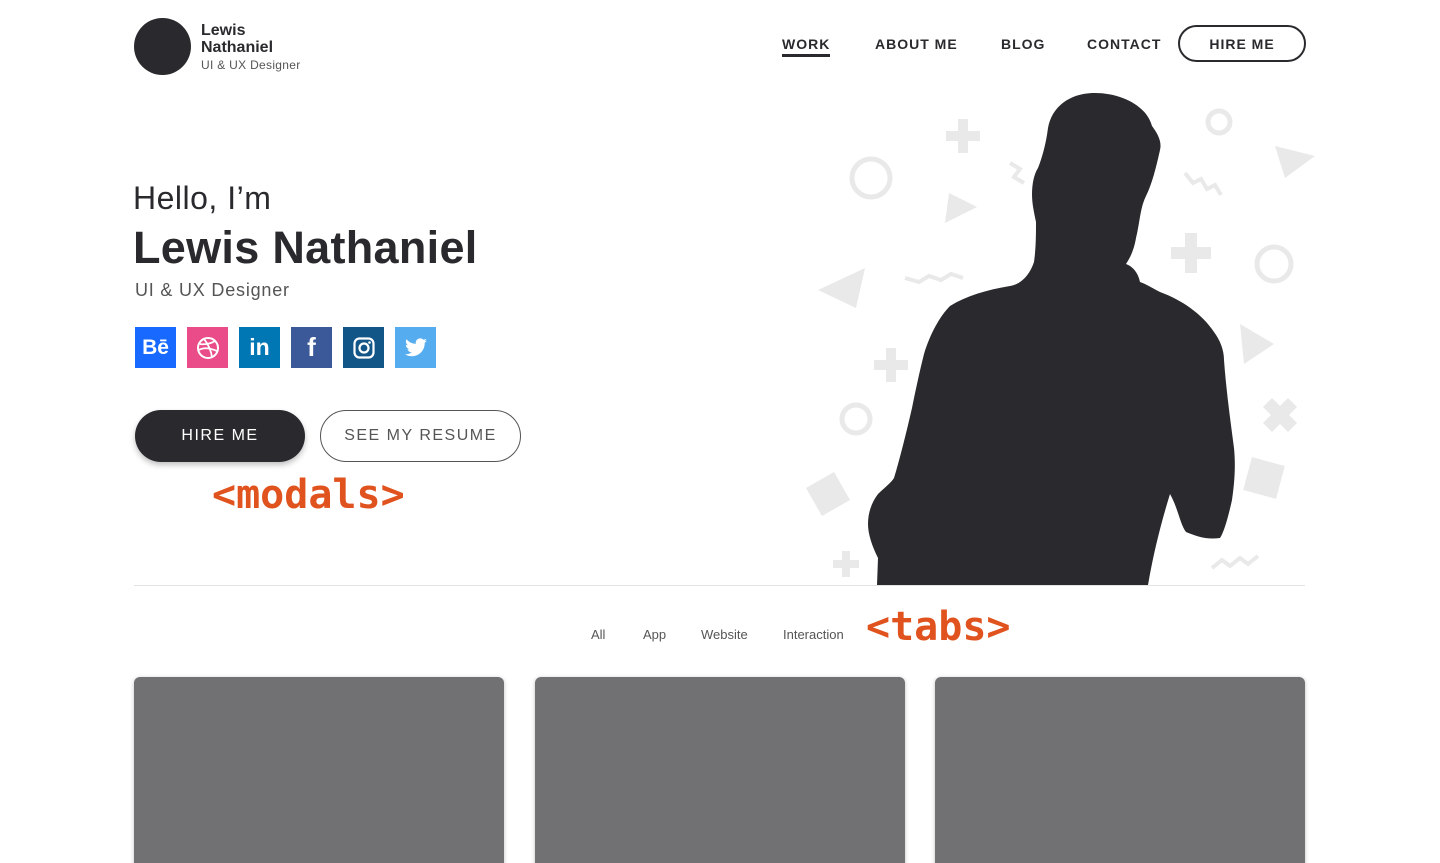 Image resolution: width=1440 pixels, height=863 pixels. I want to click on instagram-icon, so click(363, 347).